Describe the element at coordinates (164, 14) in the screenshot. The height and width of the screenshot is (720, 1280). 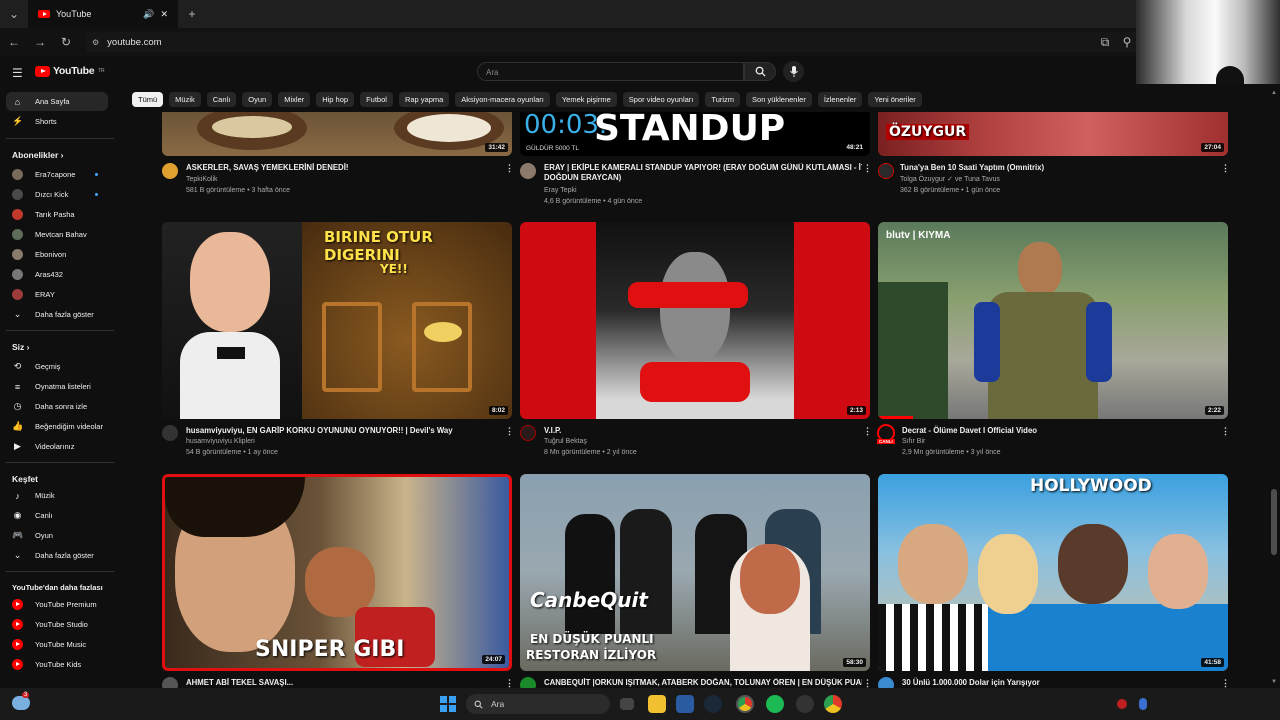
I see `close-tab-icon: ✕` at that location.